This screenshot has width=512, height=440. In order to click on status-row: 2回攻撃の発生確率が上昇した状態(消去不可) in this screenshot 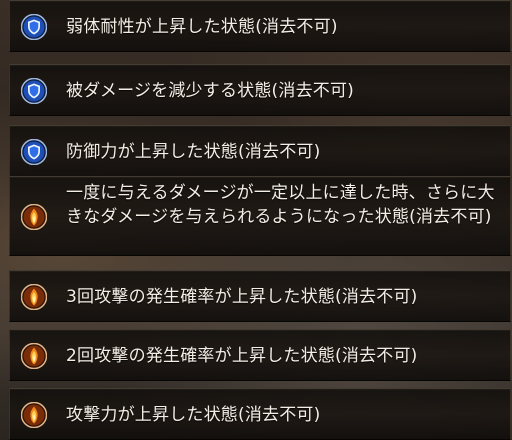, I will do `click(260, 355)`.